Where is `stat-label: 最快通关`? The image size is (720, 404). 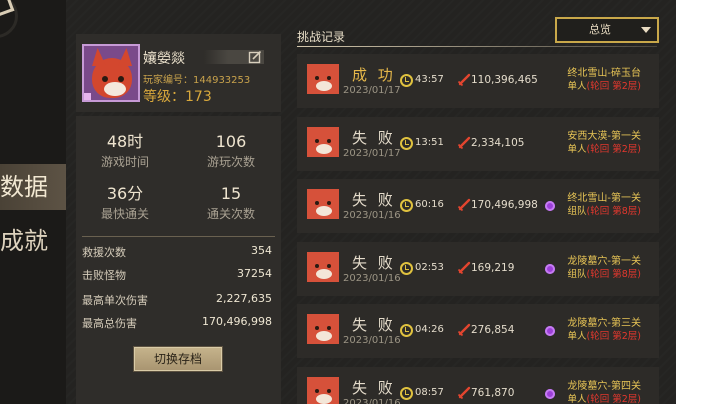
stat-label: 最快通关 is located at coordinates (124, 214).